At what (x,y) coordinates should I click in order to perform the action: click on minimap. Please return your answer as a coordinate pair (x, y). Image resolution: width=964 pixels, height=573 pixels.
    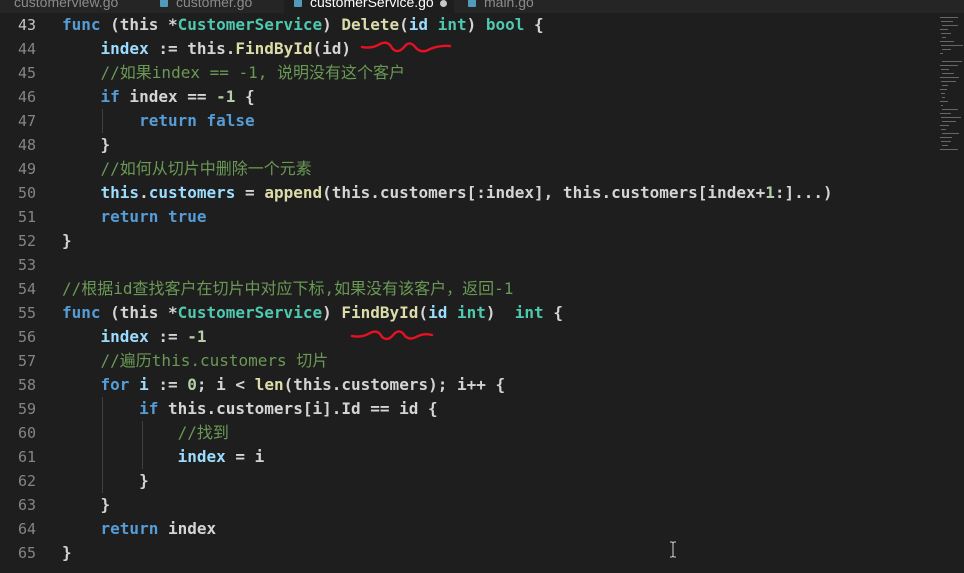
    Looking at the image, I should click on (951, 83).